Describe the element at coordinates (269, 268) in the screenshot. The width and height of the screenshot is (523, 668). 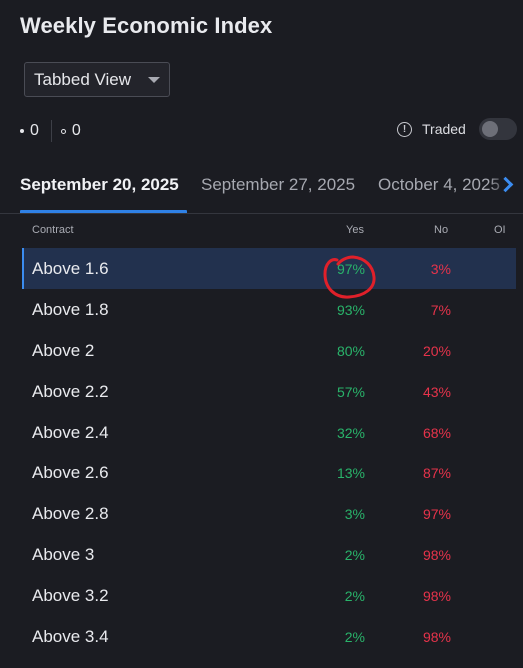
I see `table-row: Above 1.6 97% 3%` at that location.